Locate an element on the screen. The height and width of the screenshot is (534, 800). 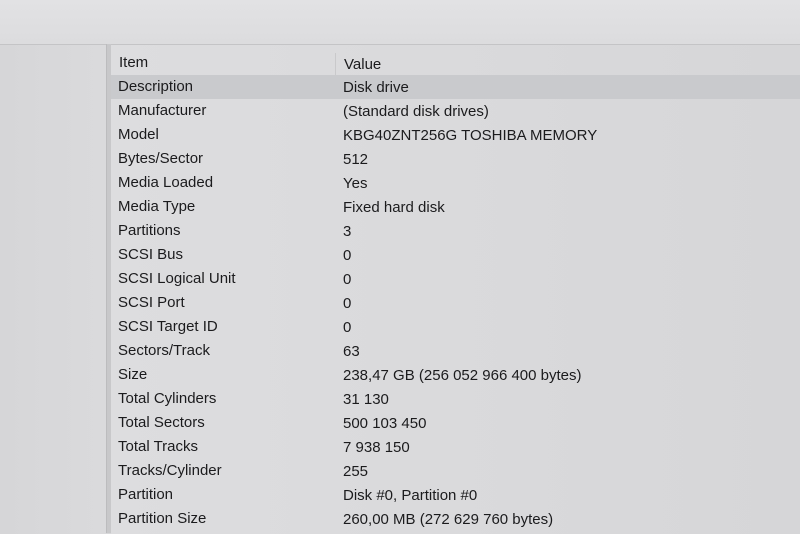
table-row: Size 238,47 GB (256 052 966 400 bytes) is located at coordinates (455, 375).